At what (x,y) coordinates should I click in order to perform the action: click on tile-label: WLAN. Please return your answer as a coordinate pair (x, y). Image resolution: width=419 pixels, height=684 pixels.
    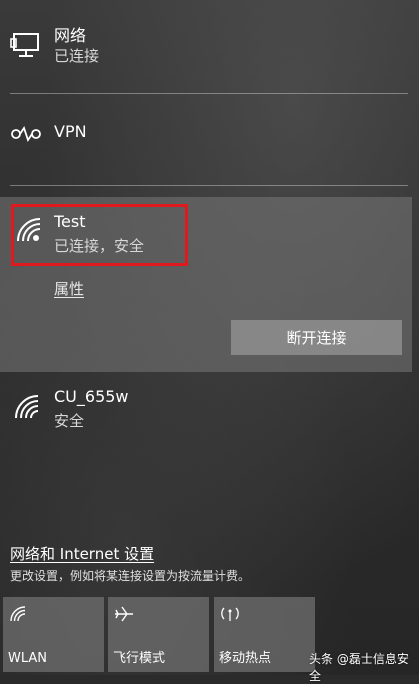
    Looking at the image, I should click on (28, 658).